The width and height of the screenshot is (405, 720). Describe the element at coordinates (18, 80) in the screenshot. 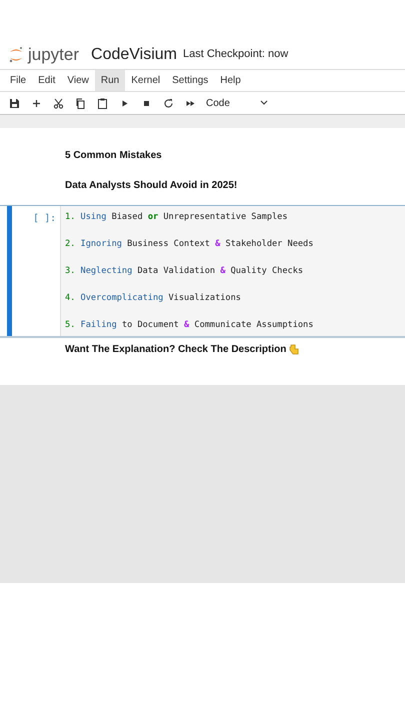

I see `menu-item: File` at that location.